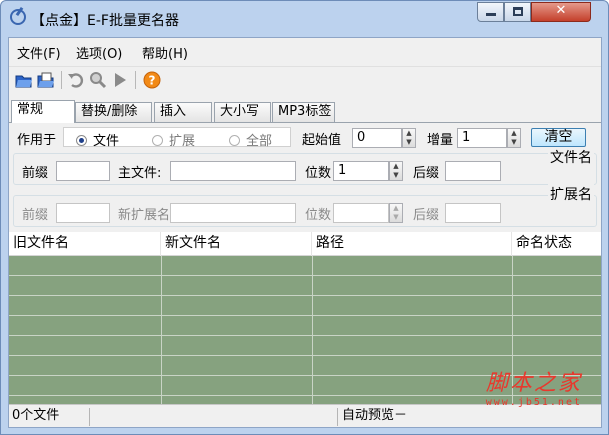 The width and height of the screenshot is (609, 435). I want to click on minimize-button, so click(490, 12).